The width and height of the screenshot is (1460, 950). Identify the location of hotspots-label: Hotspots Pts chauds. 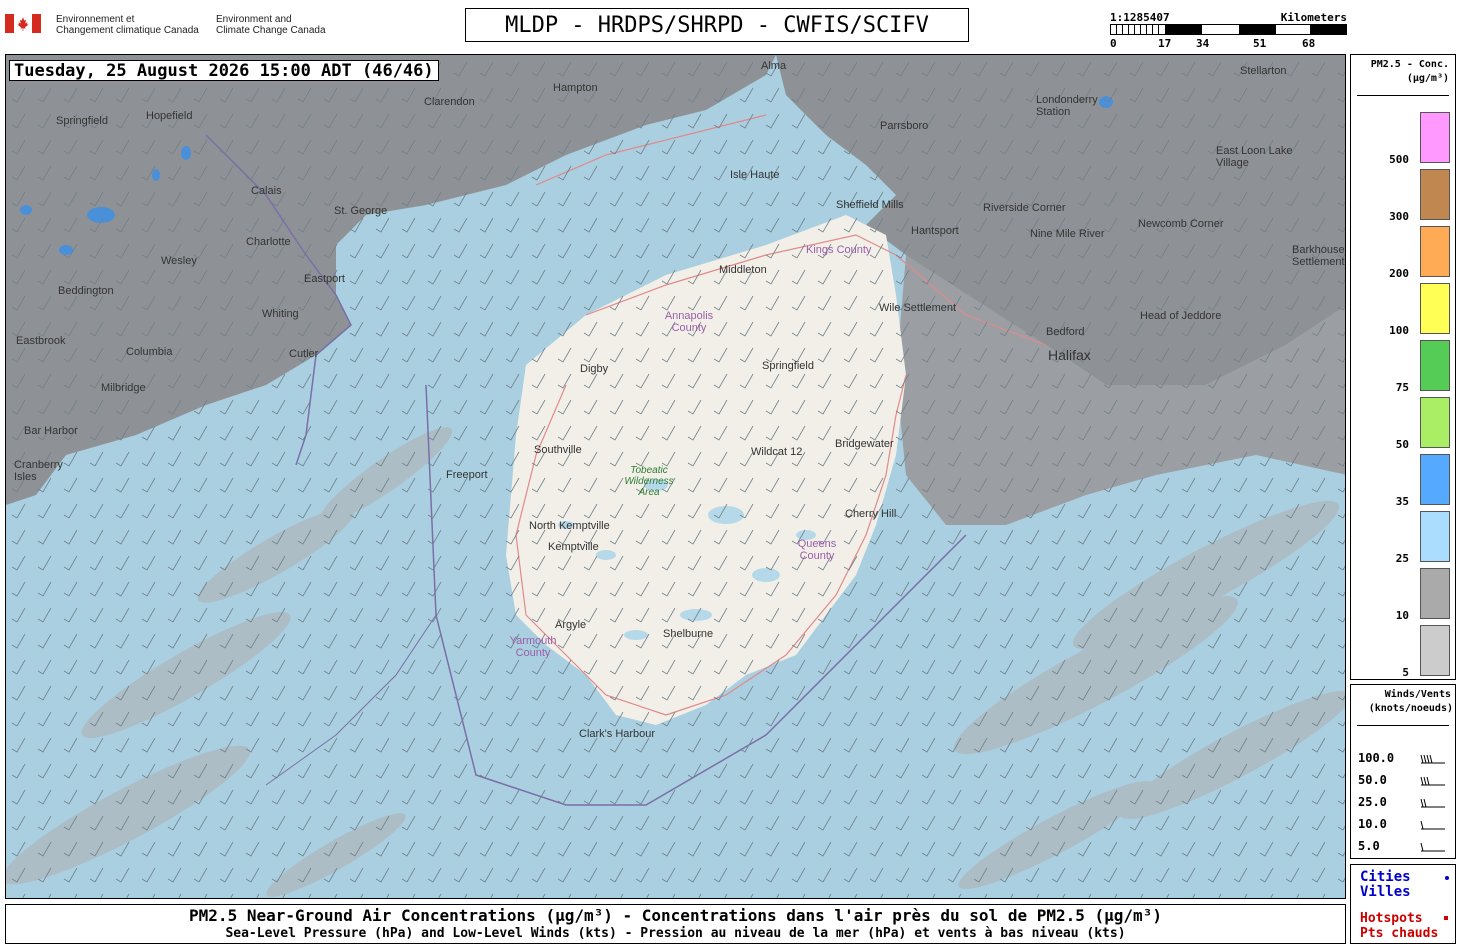
(1399, 926).